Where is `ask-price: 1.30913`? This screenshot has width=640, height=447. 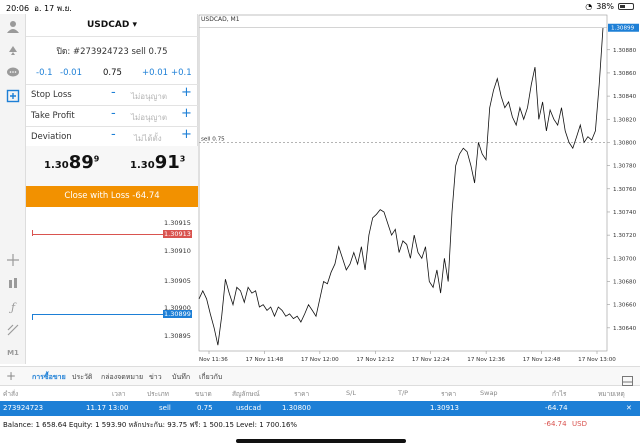 ask-price: 1.30913 is located at coordinates (157, 162).